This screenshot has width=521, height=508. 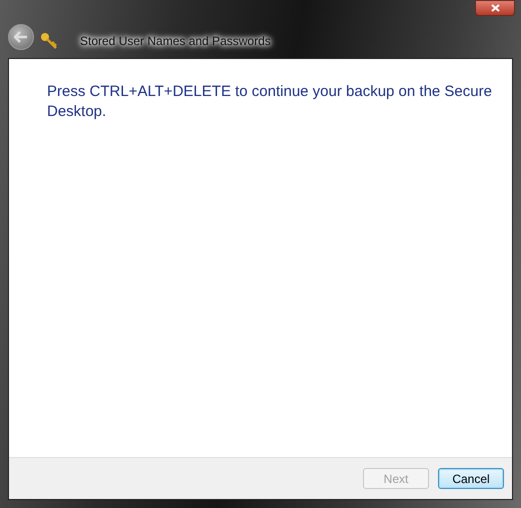 I want to click on back-button, so click(x=21, y=37).